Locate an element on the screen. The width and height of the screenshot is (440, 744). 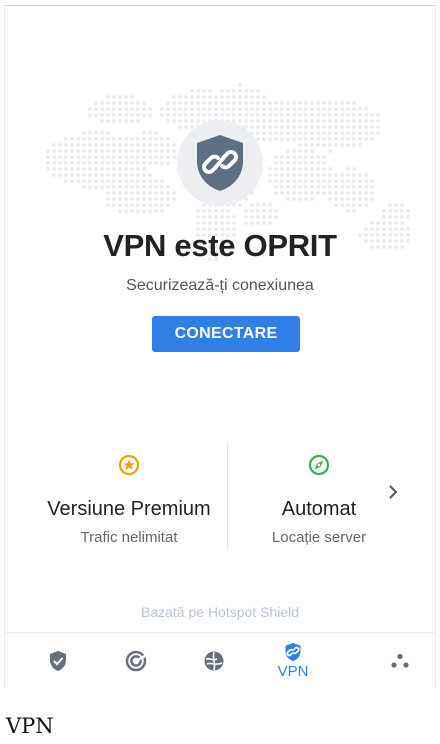
premium-card: Versiune Premium Trafic nelimitat is located at coordinates (129, 500).